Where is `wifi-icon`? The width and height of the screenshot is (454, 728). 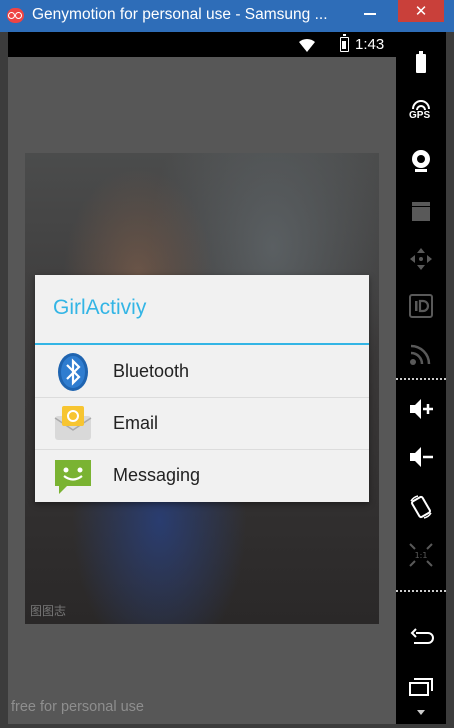
wifi-icon is located at coordinates (307, 45).